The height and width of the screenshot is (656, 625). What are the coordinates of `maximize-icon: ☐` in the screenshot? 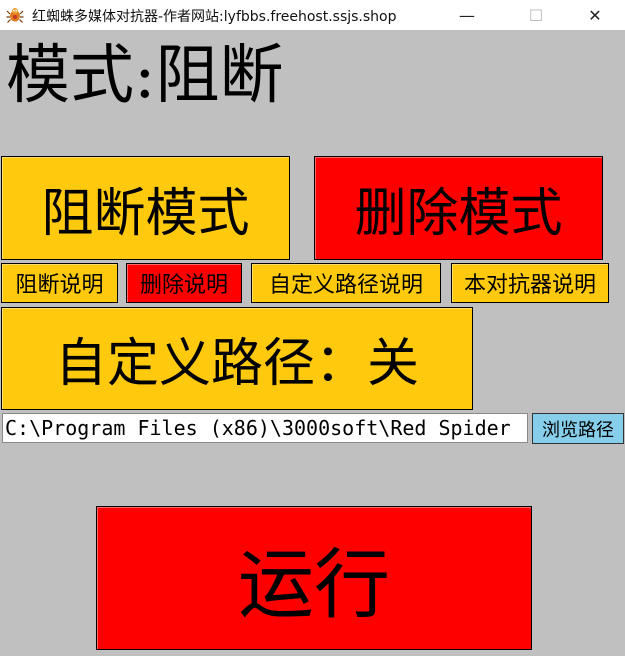 It's located at (536, 15).